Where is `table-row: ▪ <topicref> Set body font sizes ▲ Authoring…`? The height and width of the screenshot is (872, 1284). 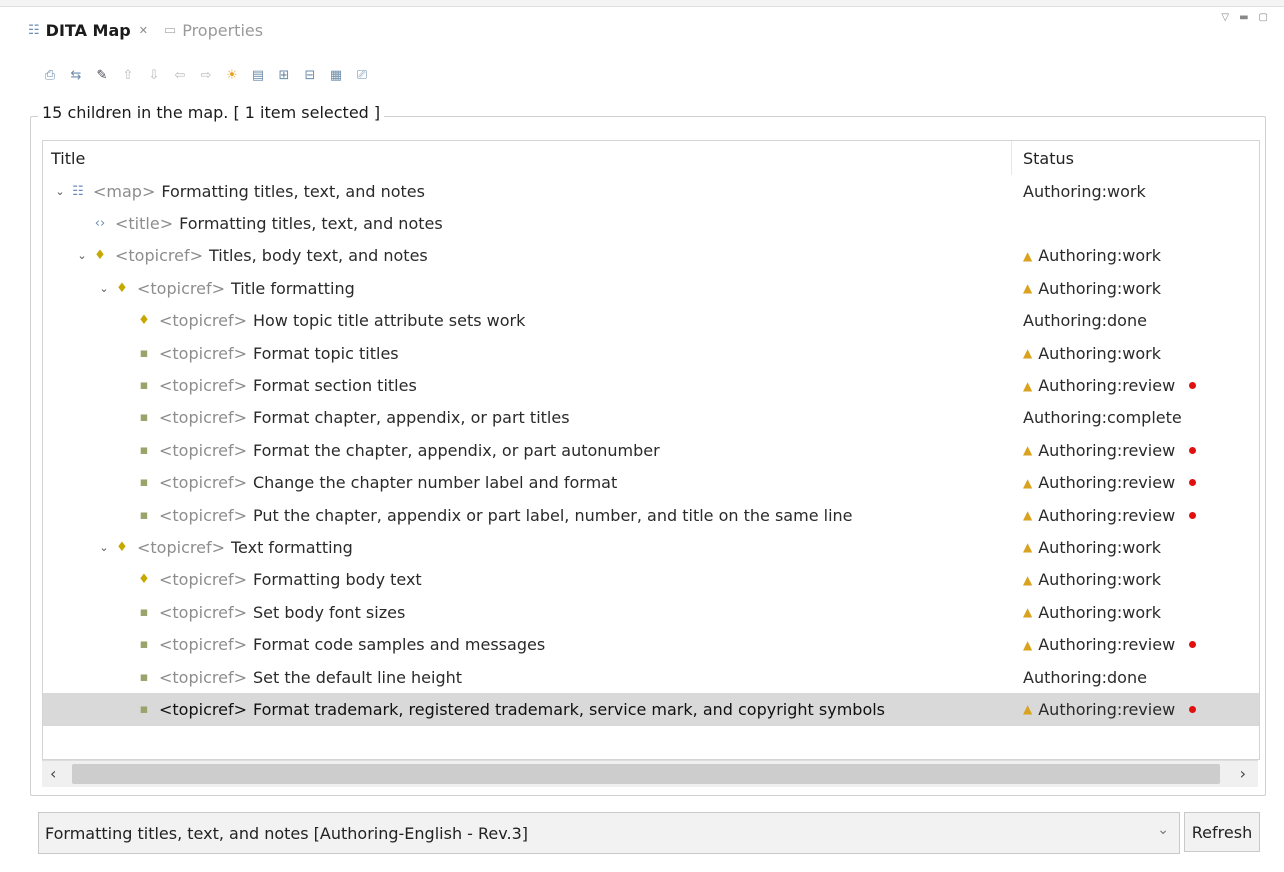
table-row: ▪ <topicref> Set body font sizes ▲ Authoring… is located at coordinates (651, 612).